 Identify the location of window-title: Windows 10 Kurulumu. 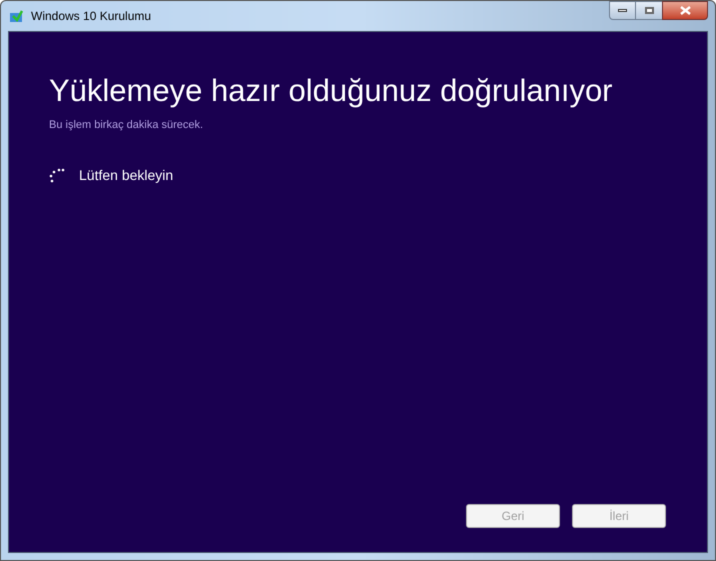
(91, 16).